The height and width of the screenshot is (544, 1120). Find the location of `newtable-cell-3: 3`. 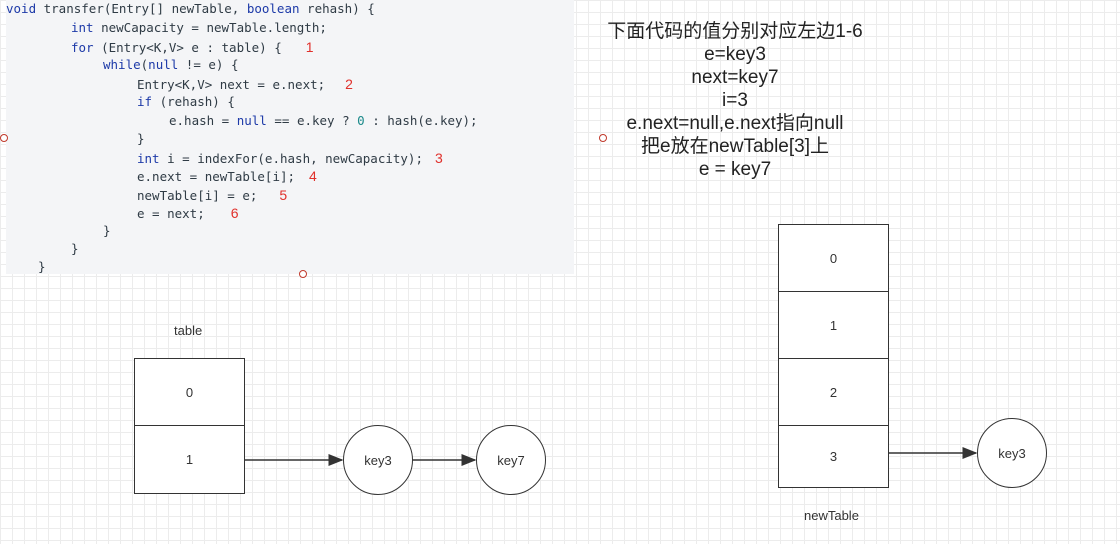

newtable-cell-3: 3 is located at coordinates (833, 456).